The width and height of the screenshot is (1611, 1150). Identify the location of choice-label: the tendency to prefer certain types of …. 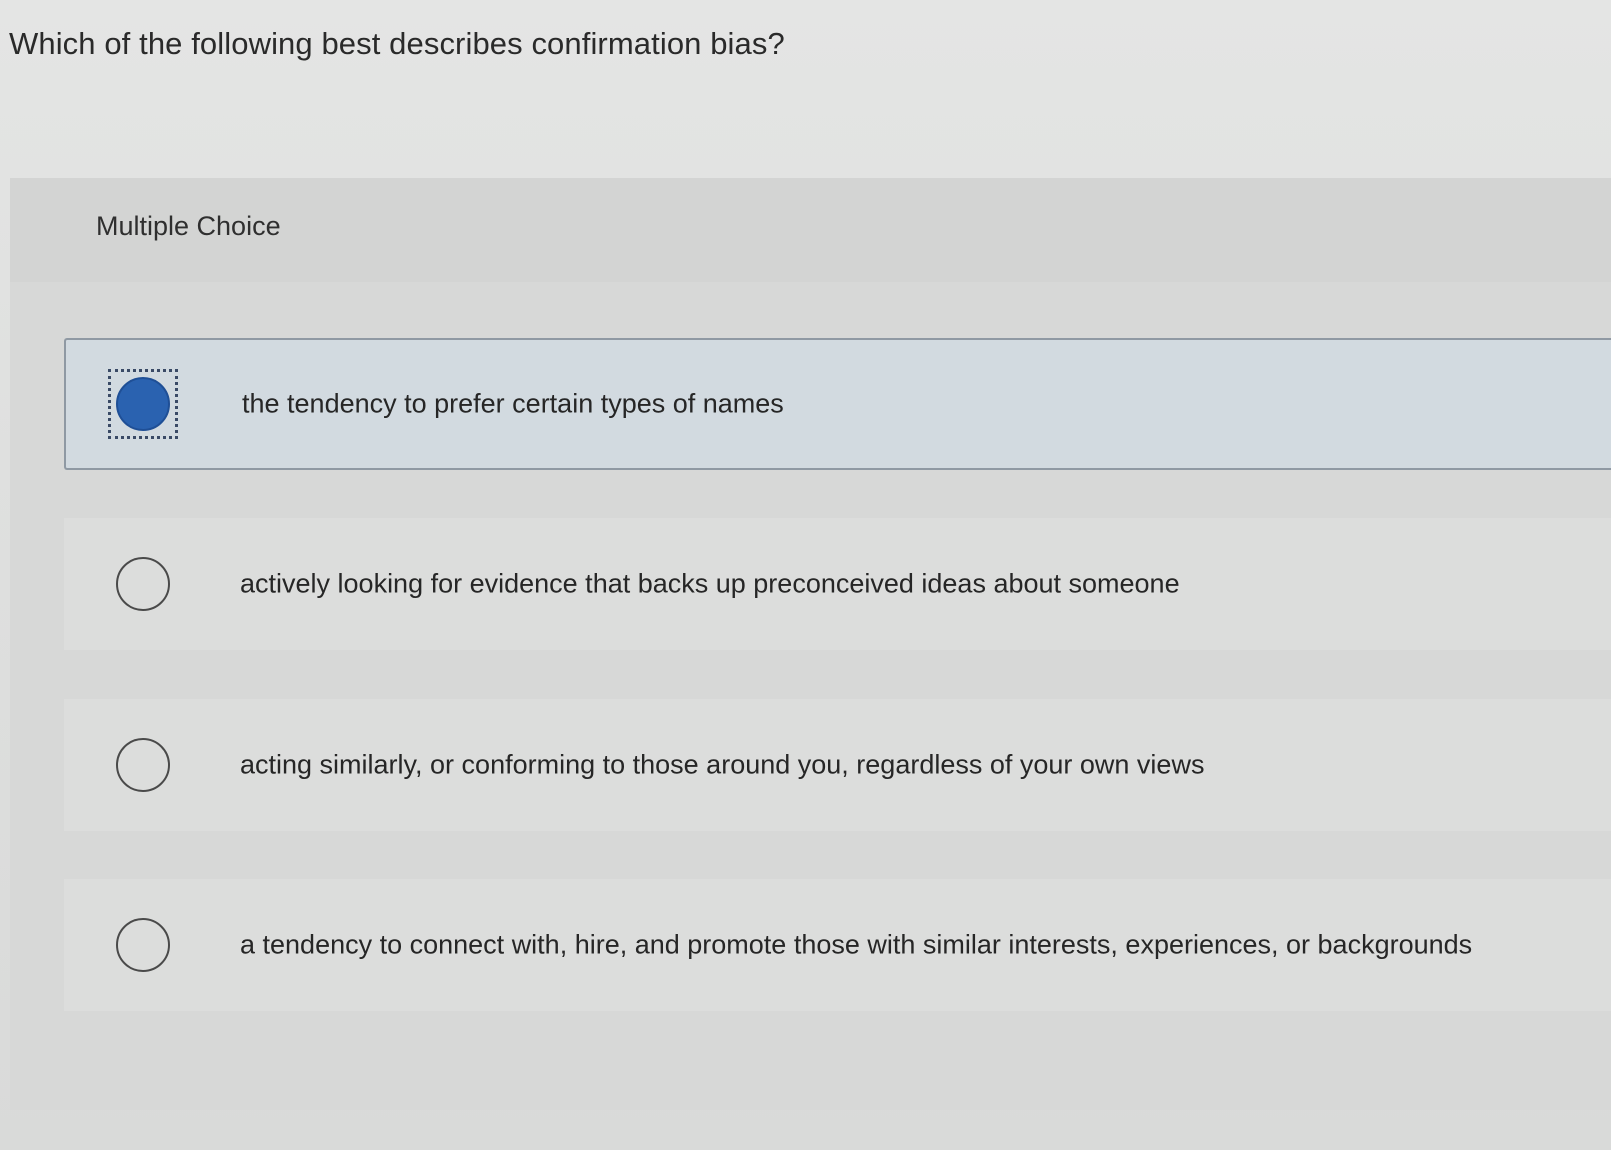
(513, 403).